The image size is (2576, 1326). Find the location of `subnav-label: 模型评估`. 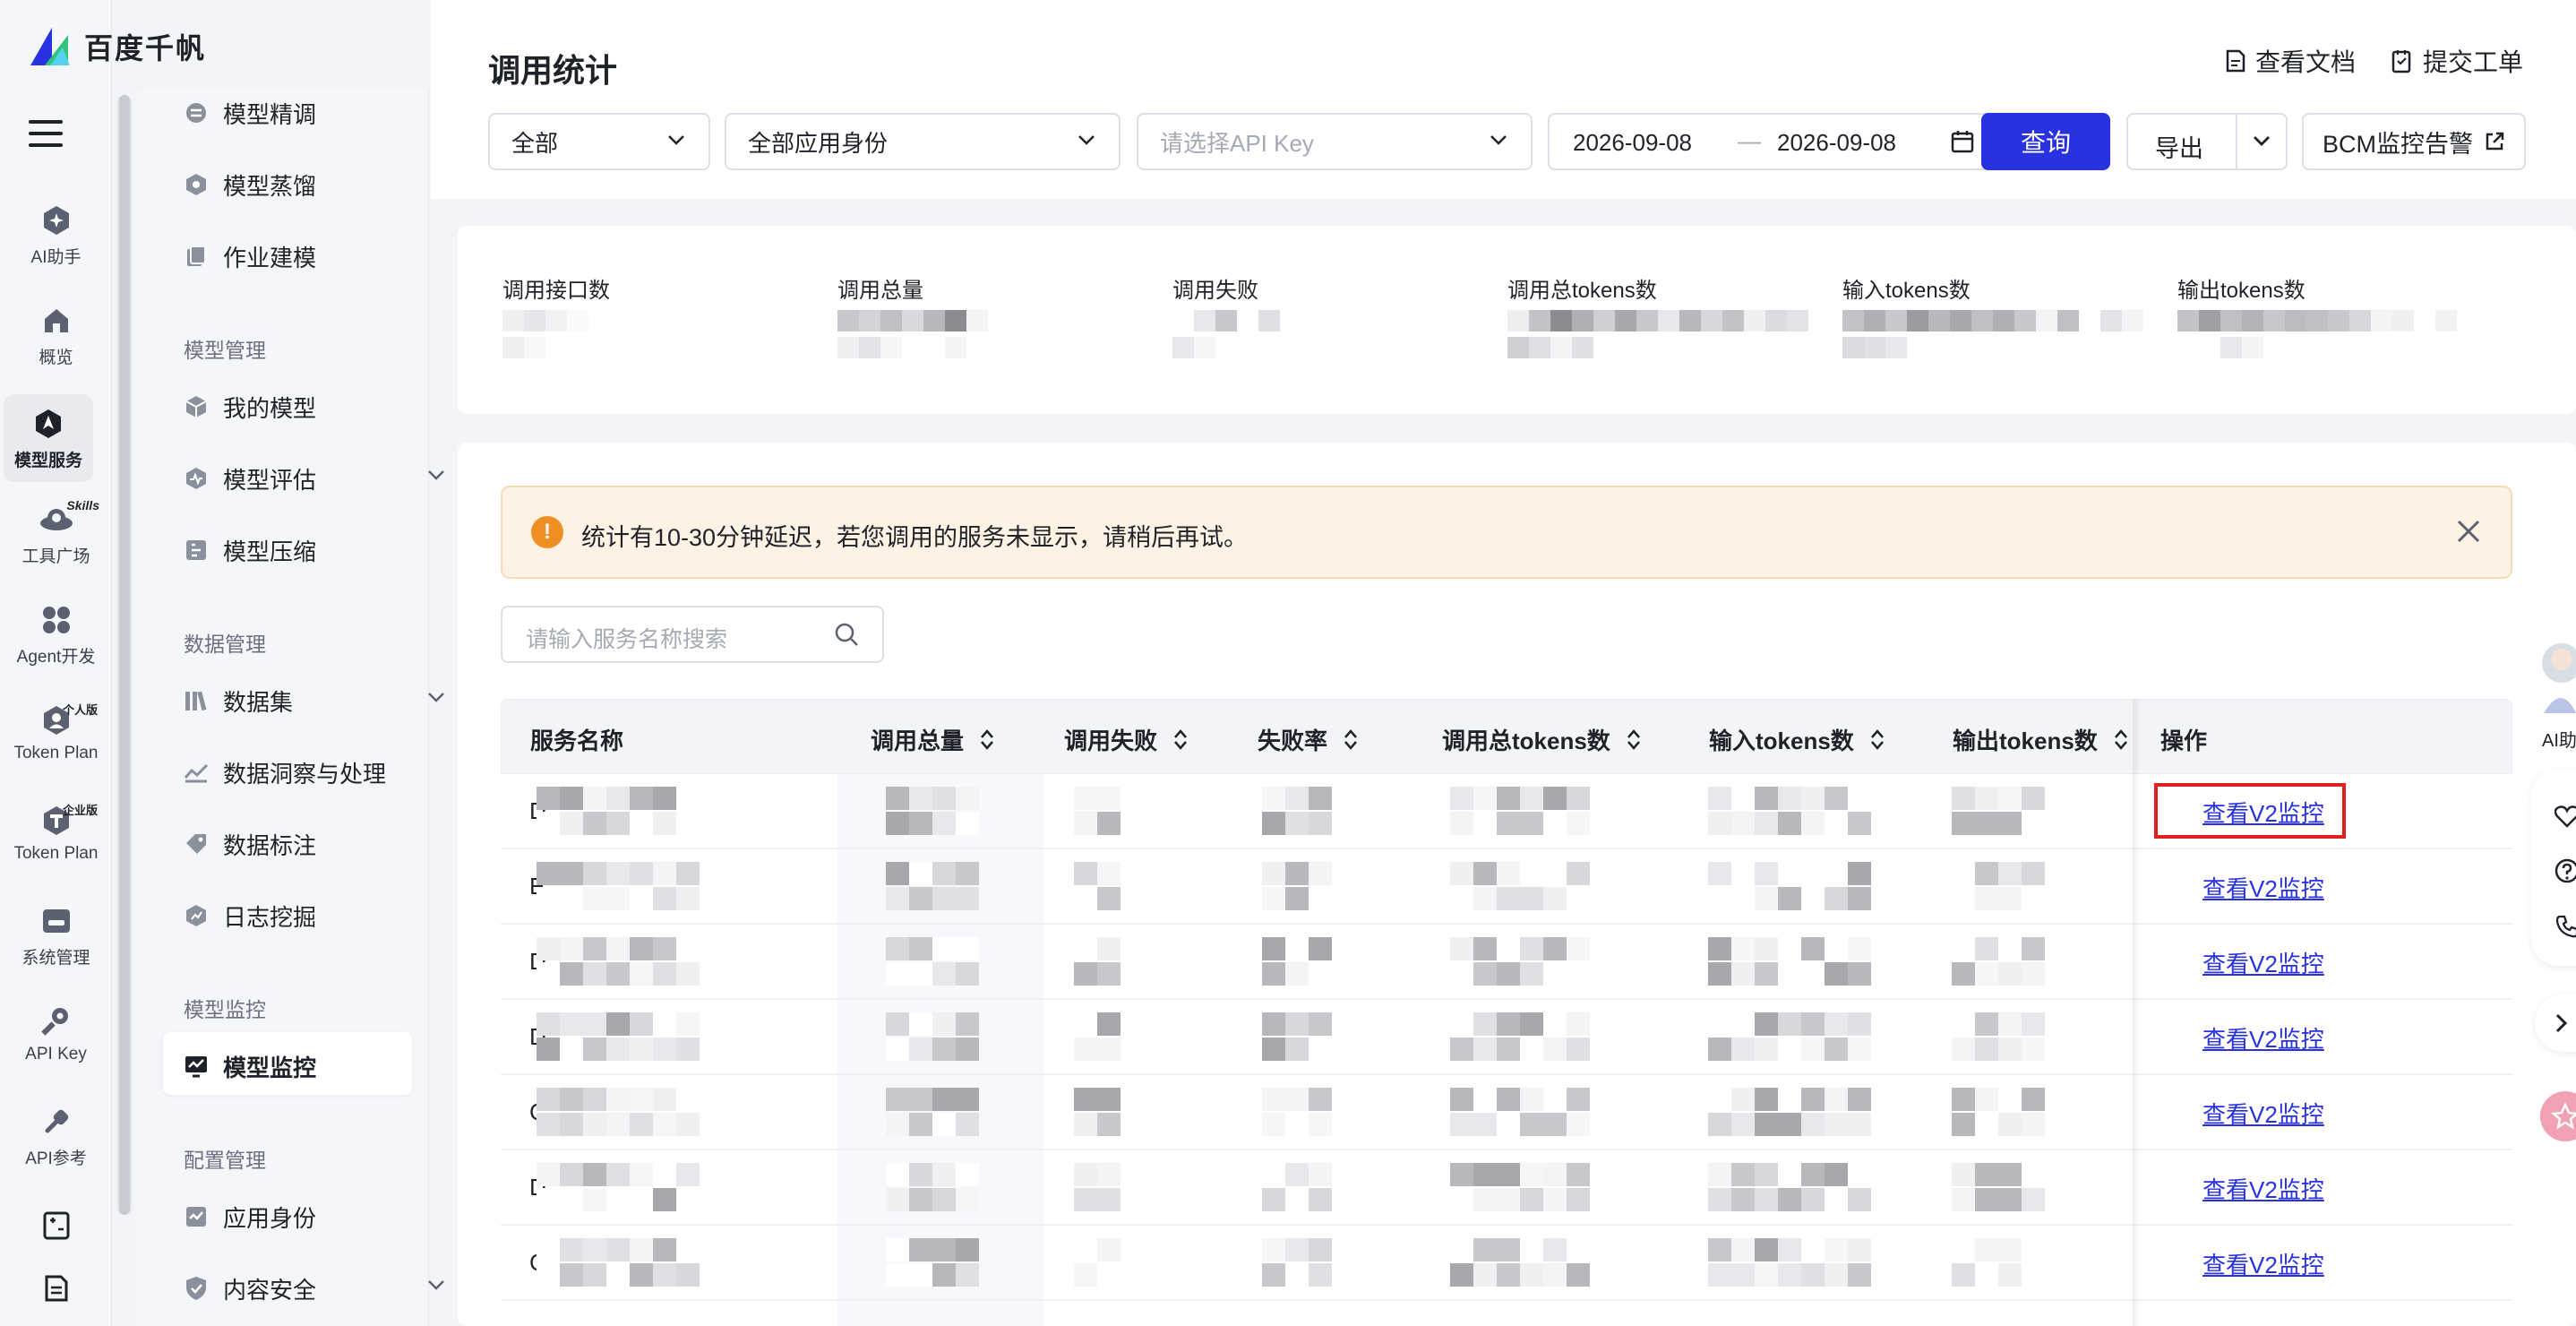

subnav-label: 模型评估 is located at coordinates (270, 480).